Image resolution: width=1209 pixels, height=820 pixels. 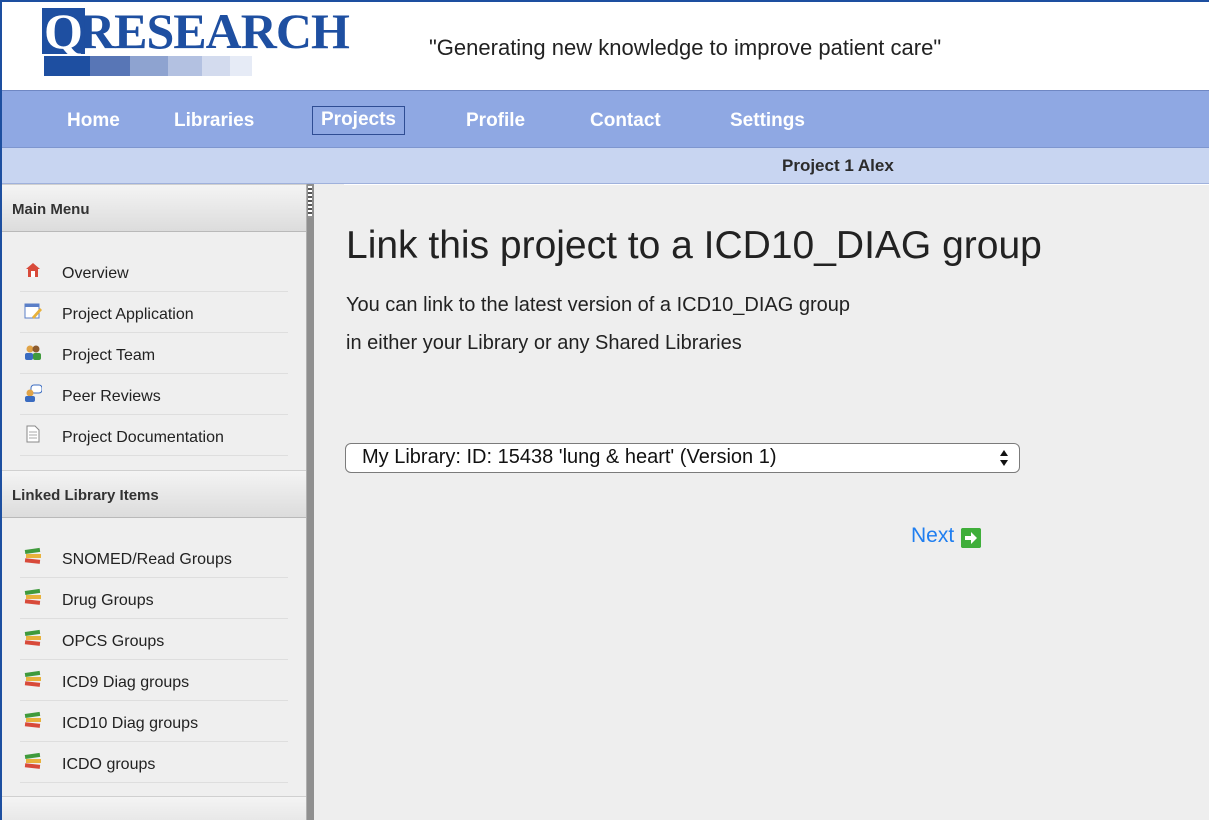 What do you see at coordinates (776, 184) in the screenshot?
I see `main-divider` at bounding box center [776, 184].